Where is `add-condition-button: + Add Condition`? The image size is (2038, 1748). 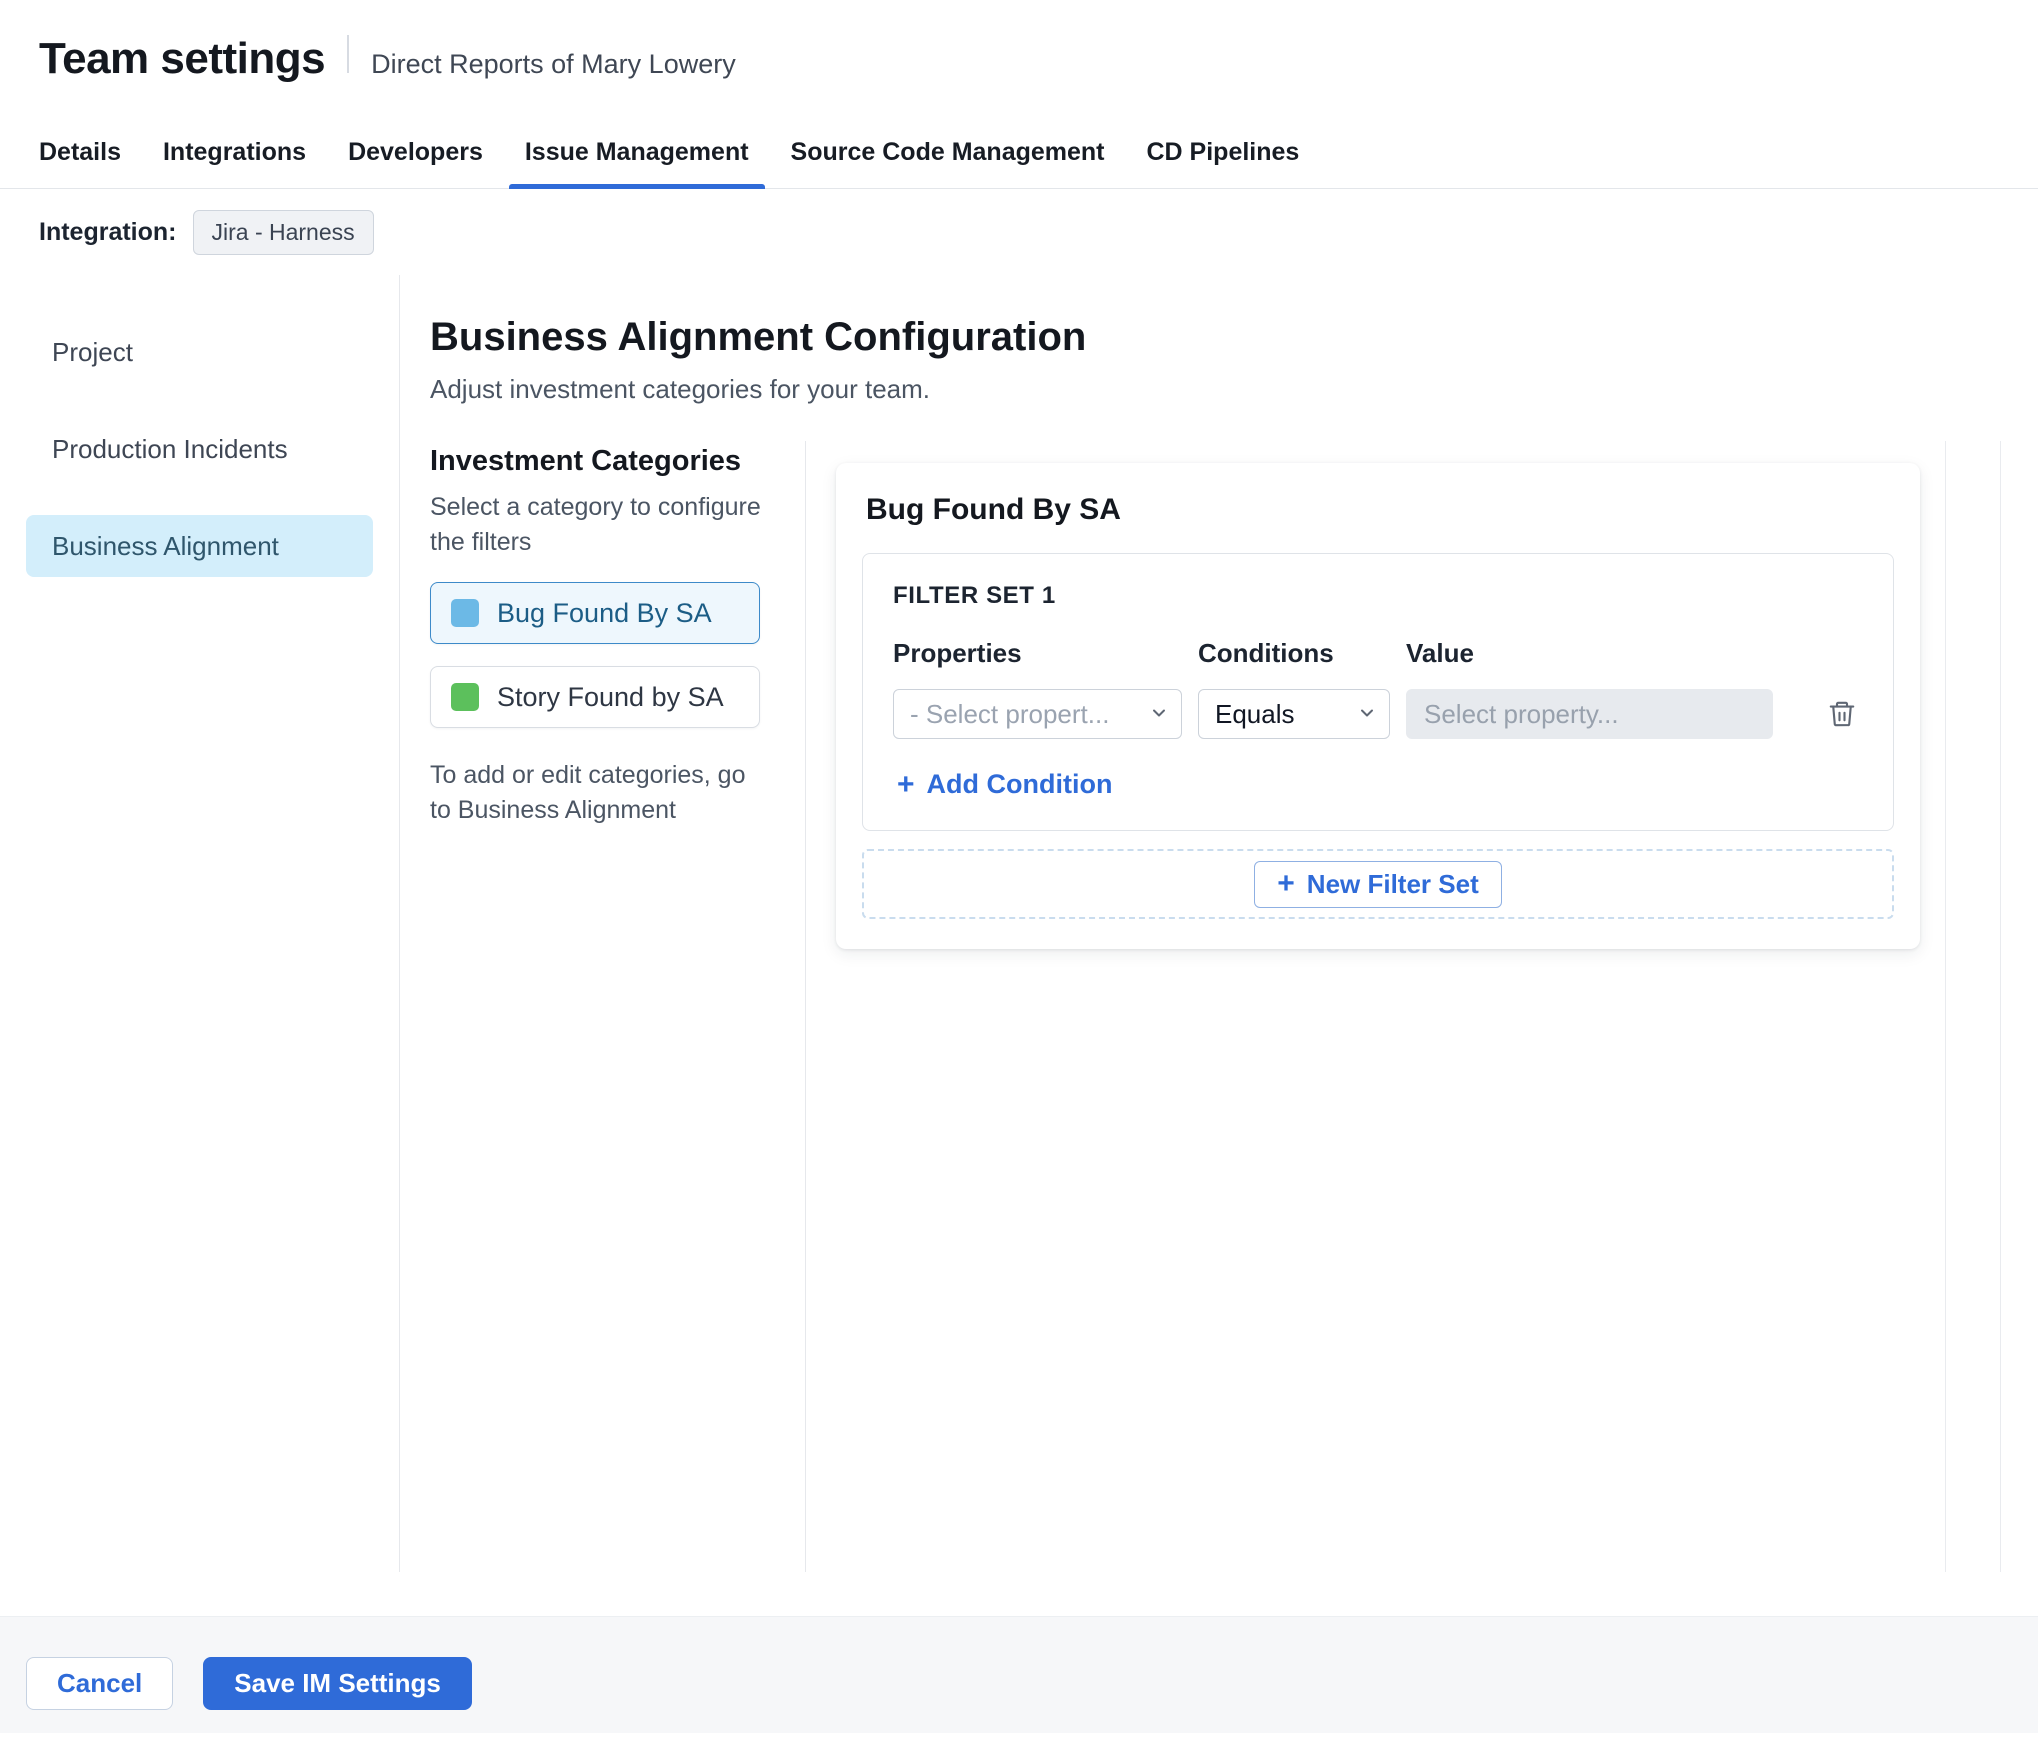
add-condition-button: + Add Condition is located at coordinates (1002, 784).